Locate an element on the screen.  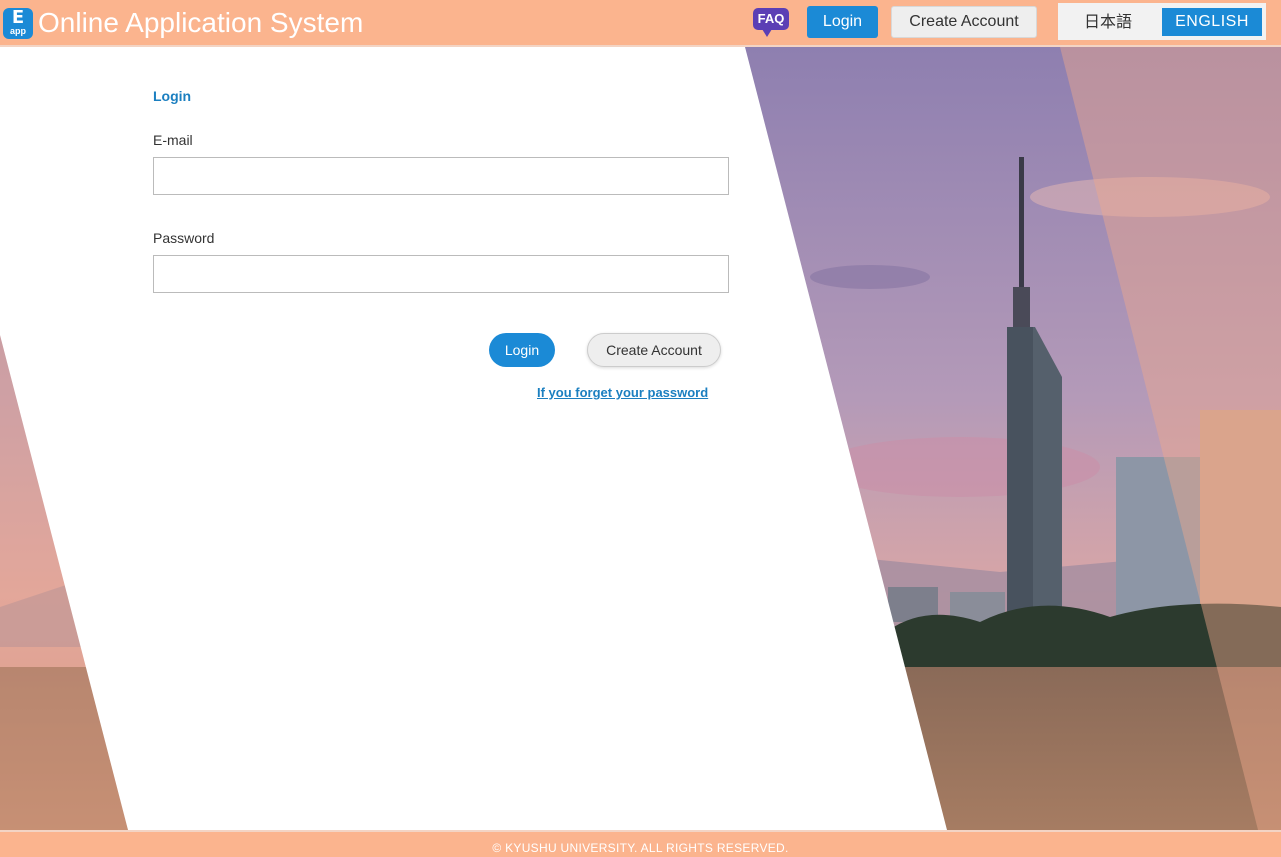
faq-icon: FAQ is located at coordinates (771, 22).